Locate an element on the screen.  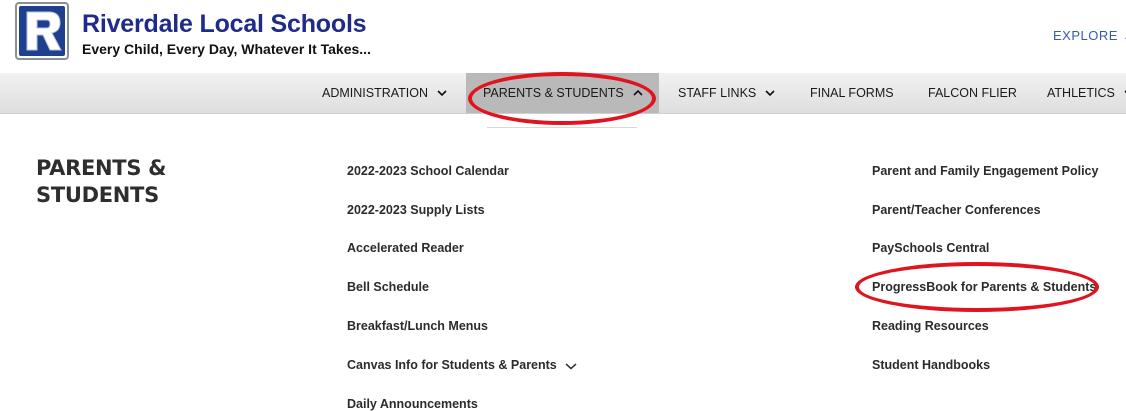
link-breakfast-lunch-menus: Breakfast/Lunch Menus is located at coordinates (417, 326).